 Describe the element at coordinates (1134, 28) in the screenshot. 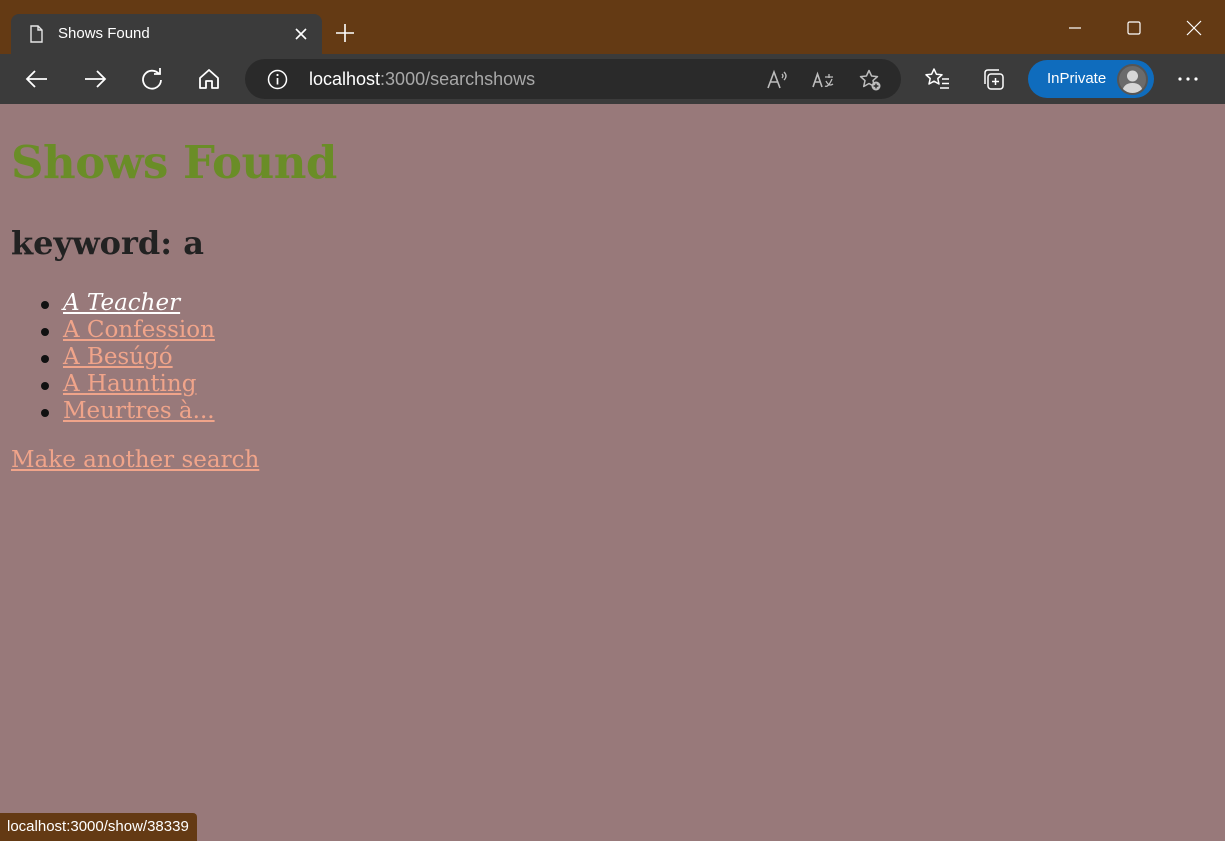

I see `maximize-icon` at that location.